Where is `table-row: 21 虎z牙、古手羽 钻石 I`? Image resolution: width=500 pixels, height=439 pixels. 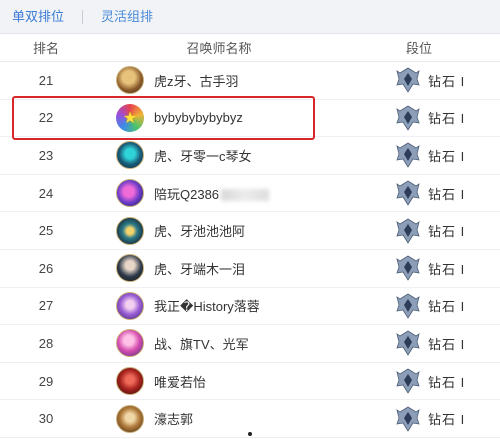
table-row: 21 虎z牙、古手羽 钻石 I is located at coordinates (250, 81).